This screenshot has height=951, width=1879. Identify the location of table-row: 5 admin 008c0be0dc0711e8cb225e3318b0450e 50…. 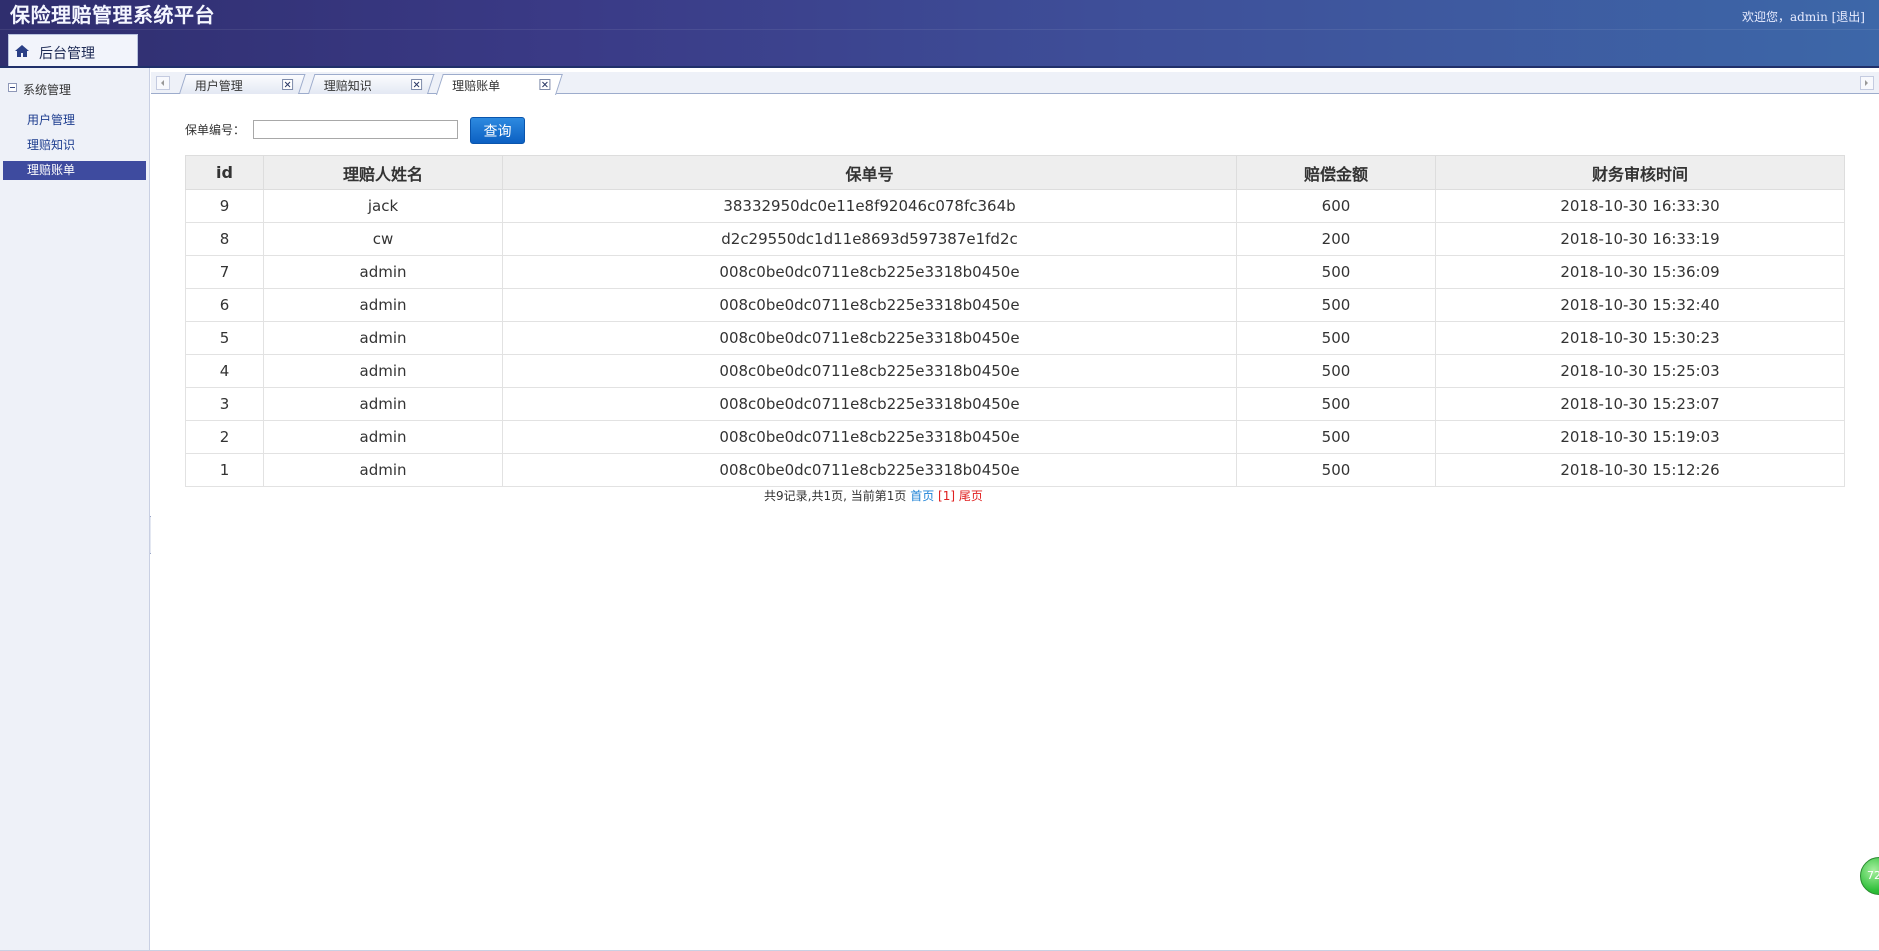
(1015, 338).